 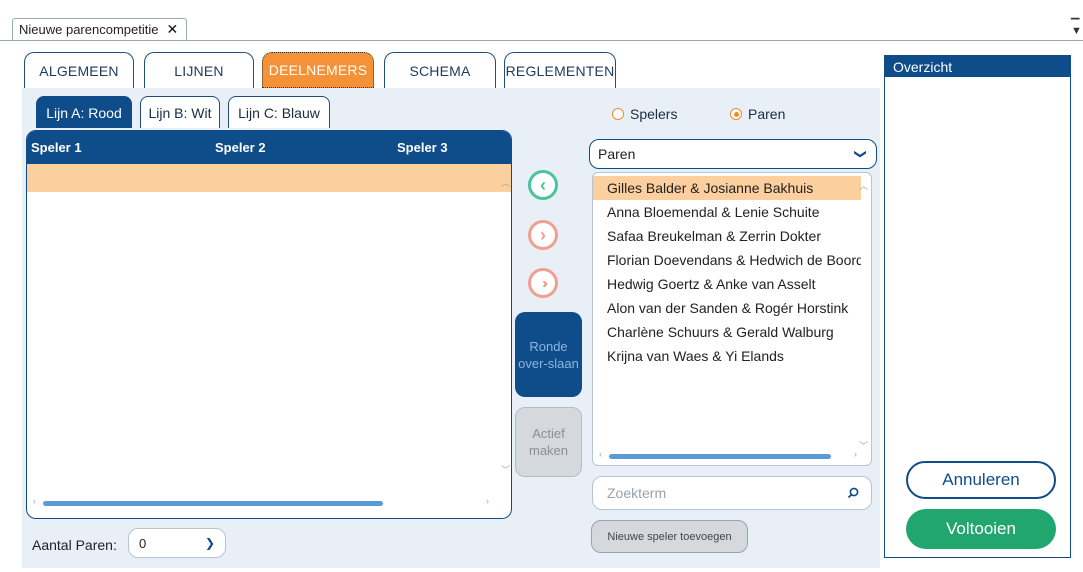 I want to click on search-field, so click(x=732, y=493).